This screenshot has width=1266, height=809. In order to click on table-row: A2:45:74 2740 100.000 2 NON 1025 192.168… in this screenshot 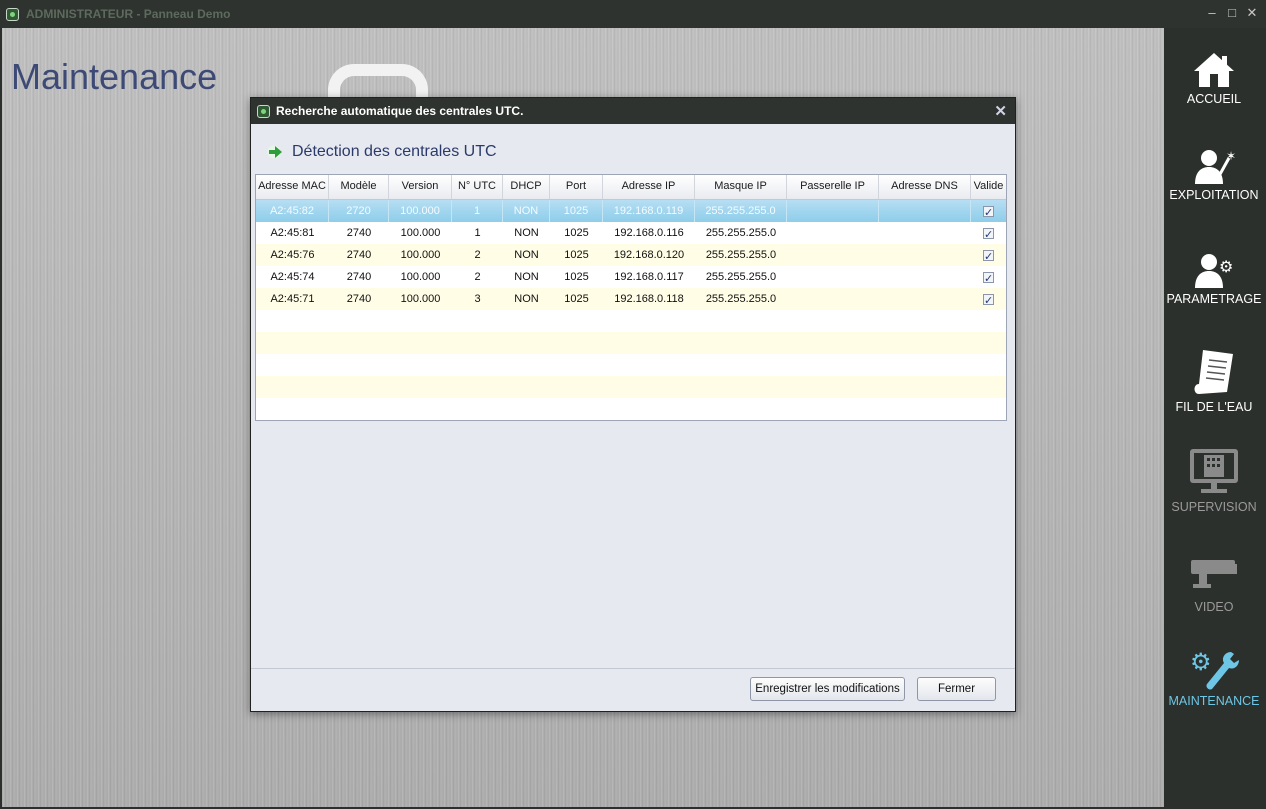, I will do `click(631, 277)`.